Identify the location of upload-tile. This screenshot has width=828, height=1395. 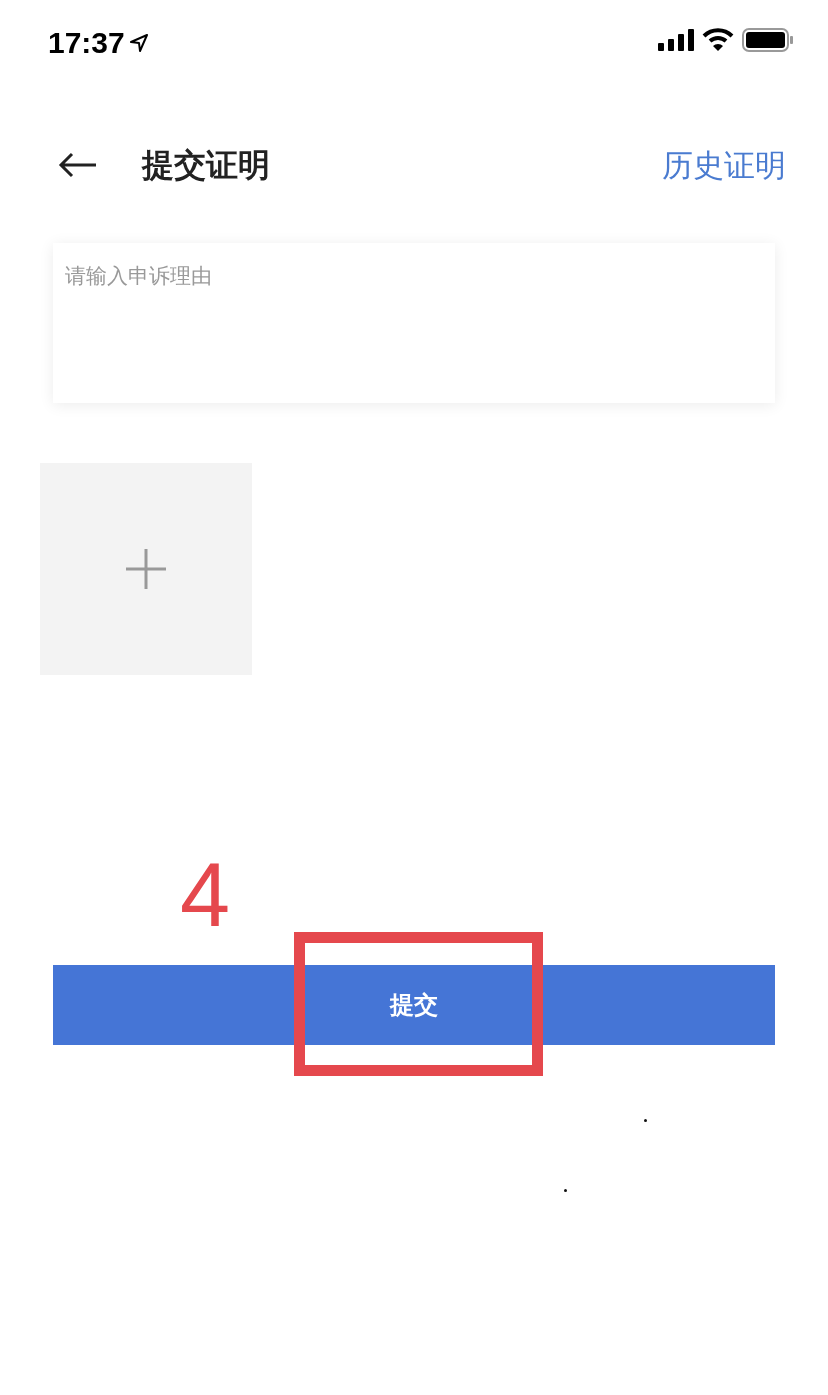
(146, 569).